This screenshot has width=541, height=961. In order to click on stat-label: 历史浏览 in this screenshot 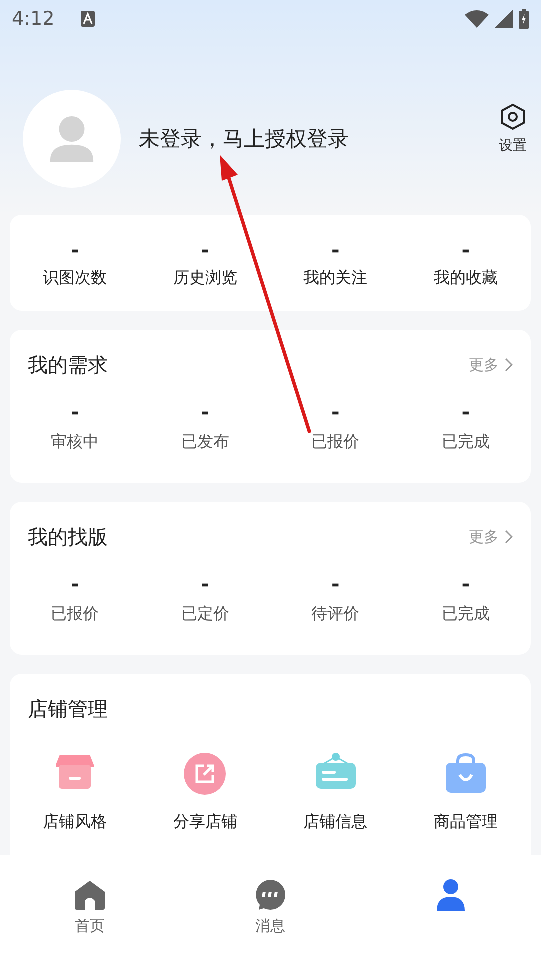, I will do `click(205, 278)`.